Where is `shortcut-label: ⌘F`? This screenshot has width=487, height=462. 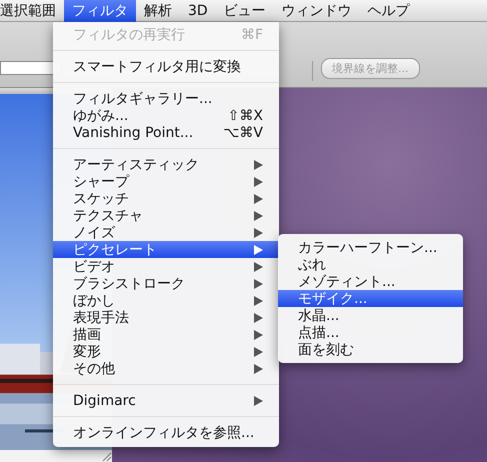 shortcut-label: ⌘F is located at coordinates (251, 34).